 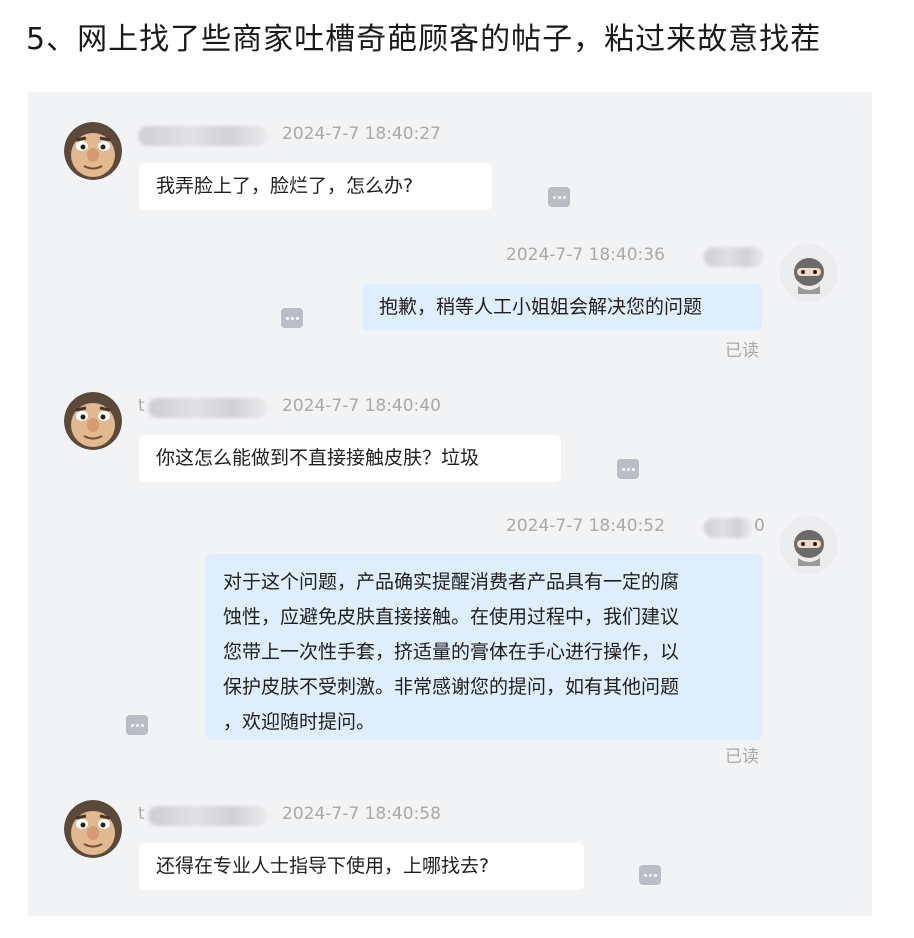 What do you see at coordinates (350, 458) in the screenshot?
I see `message-bubble: 你这怎么能做到不直接接触皮肤？垃圾` at bounding box center [350, 458].